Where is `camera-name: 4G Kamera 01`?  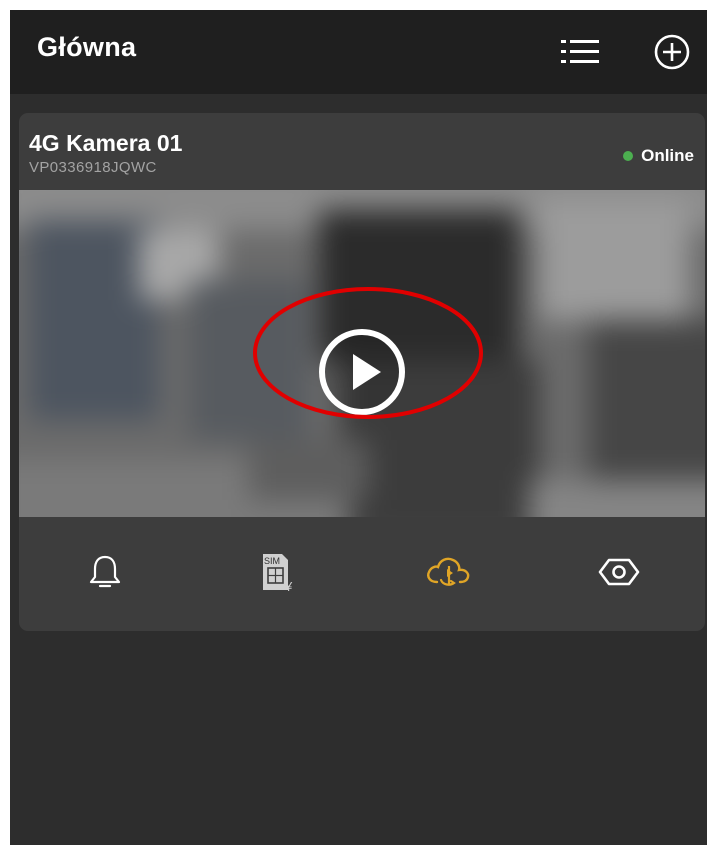 camera-name: 4G Kamera 01 is located at coordinates (106, 143).